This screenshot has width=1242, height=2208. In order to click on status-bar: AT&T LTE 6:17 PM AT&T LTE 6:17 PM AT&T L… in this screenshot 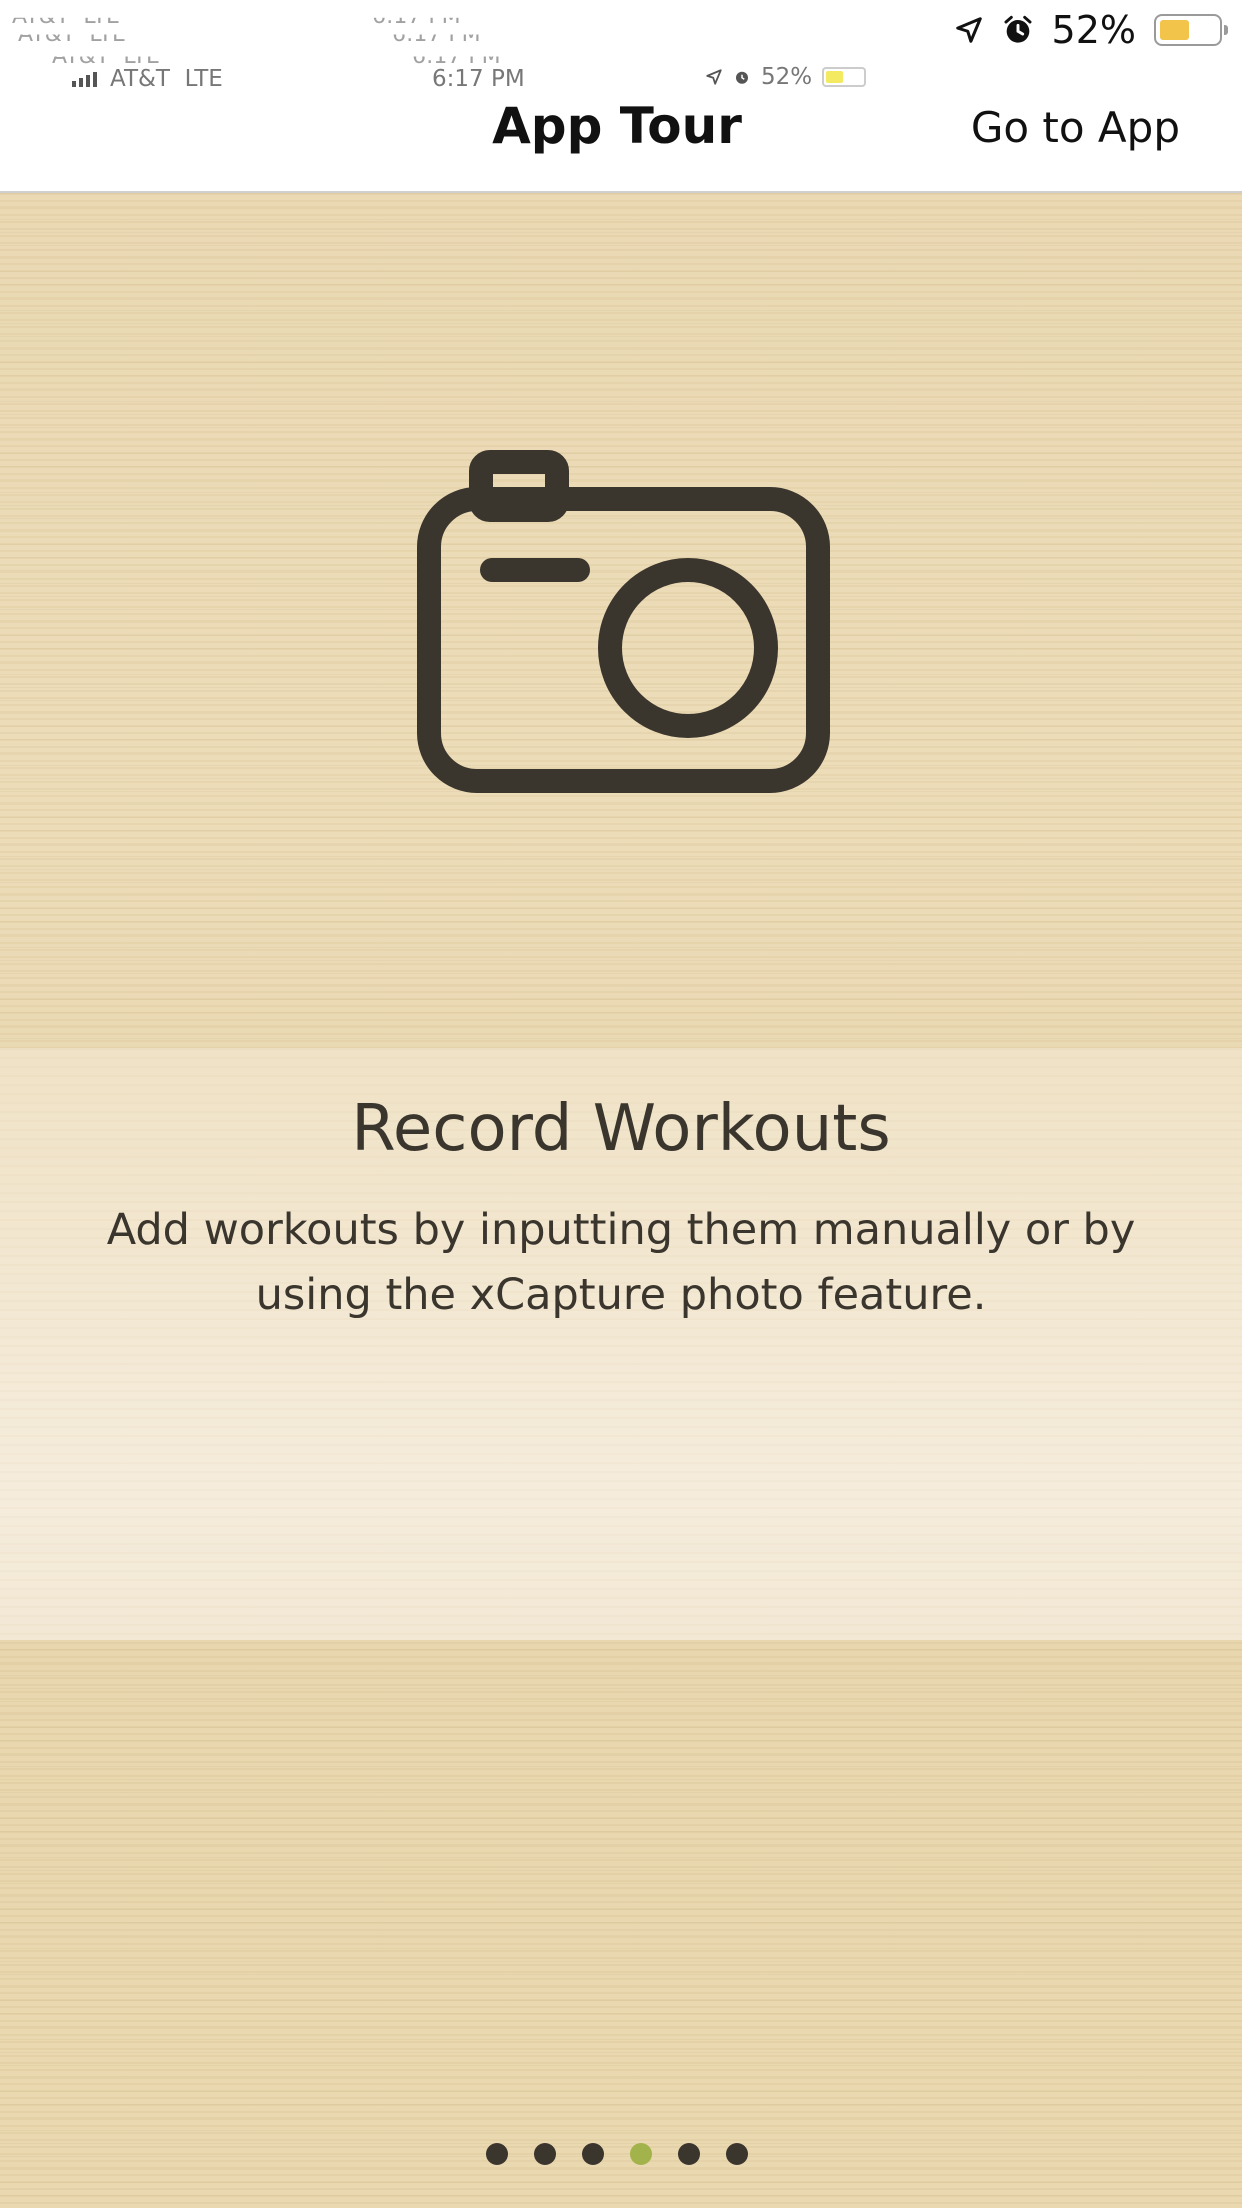, I will do `click(621, 50)`.